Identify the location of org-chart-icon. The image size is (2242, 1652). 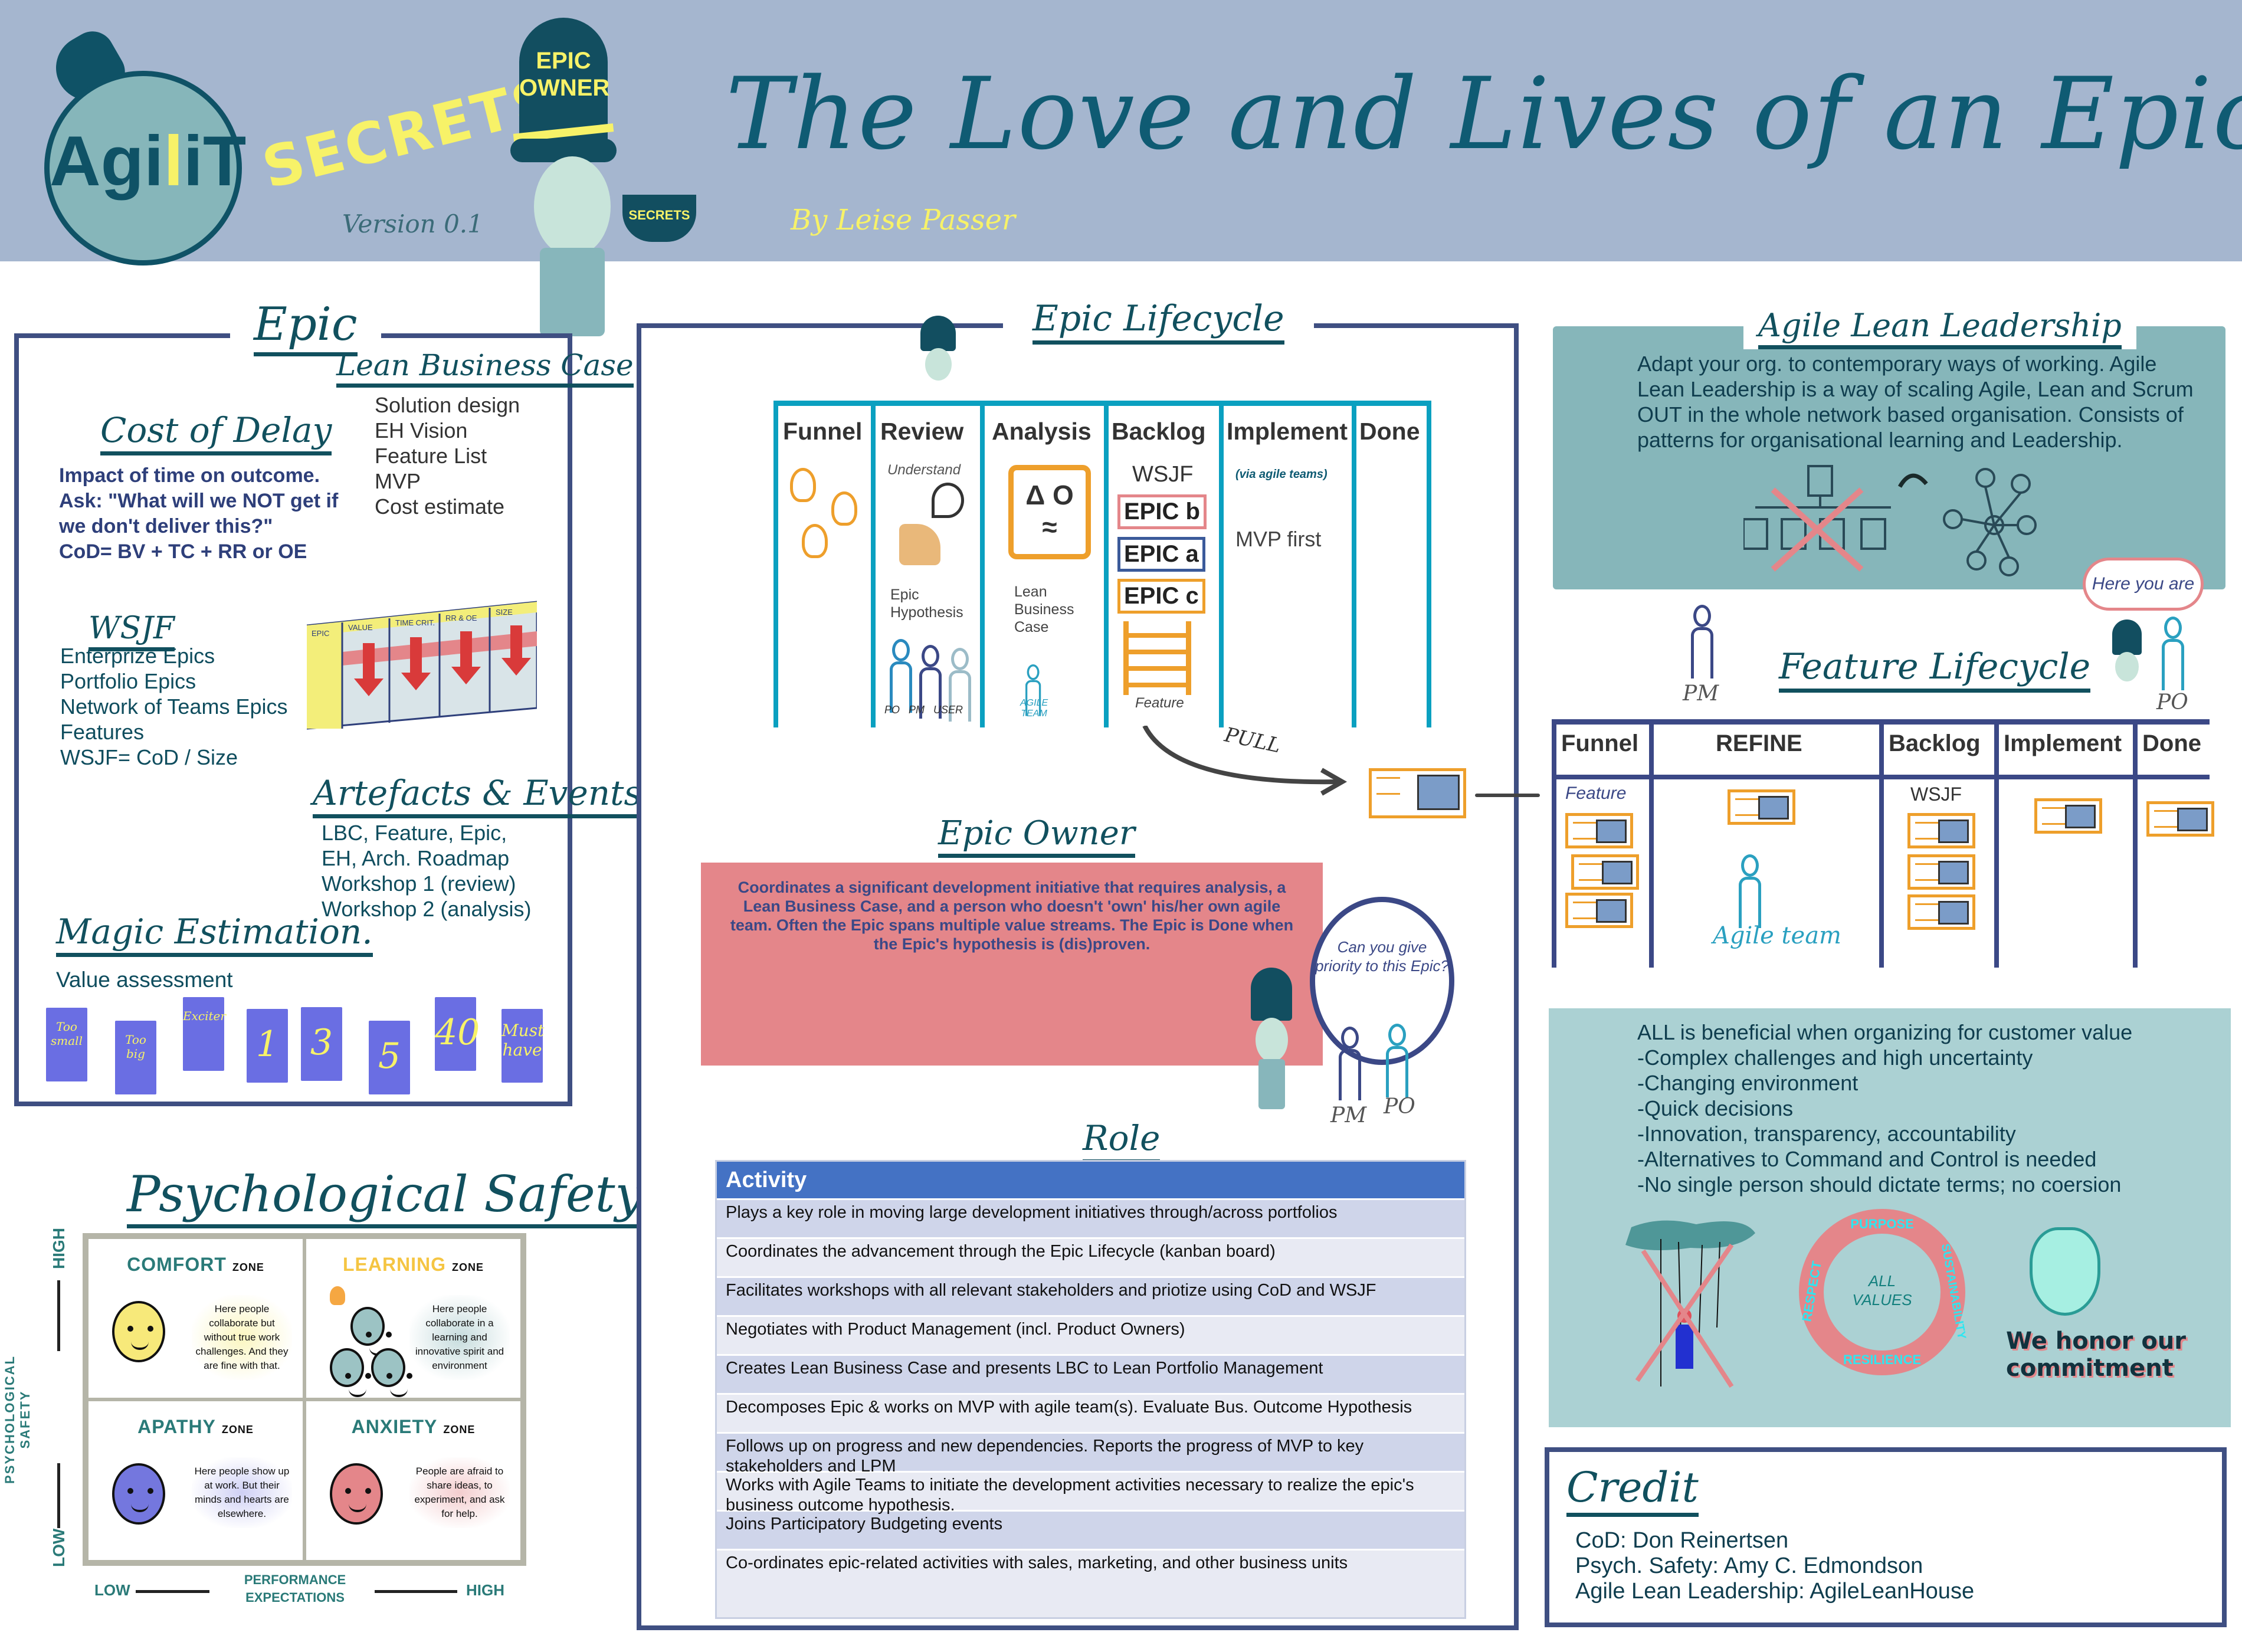
(1817, 507).